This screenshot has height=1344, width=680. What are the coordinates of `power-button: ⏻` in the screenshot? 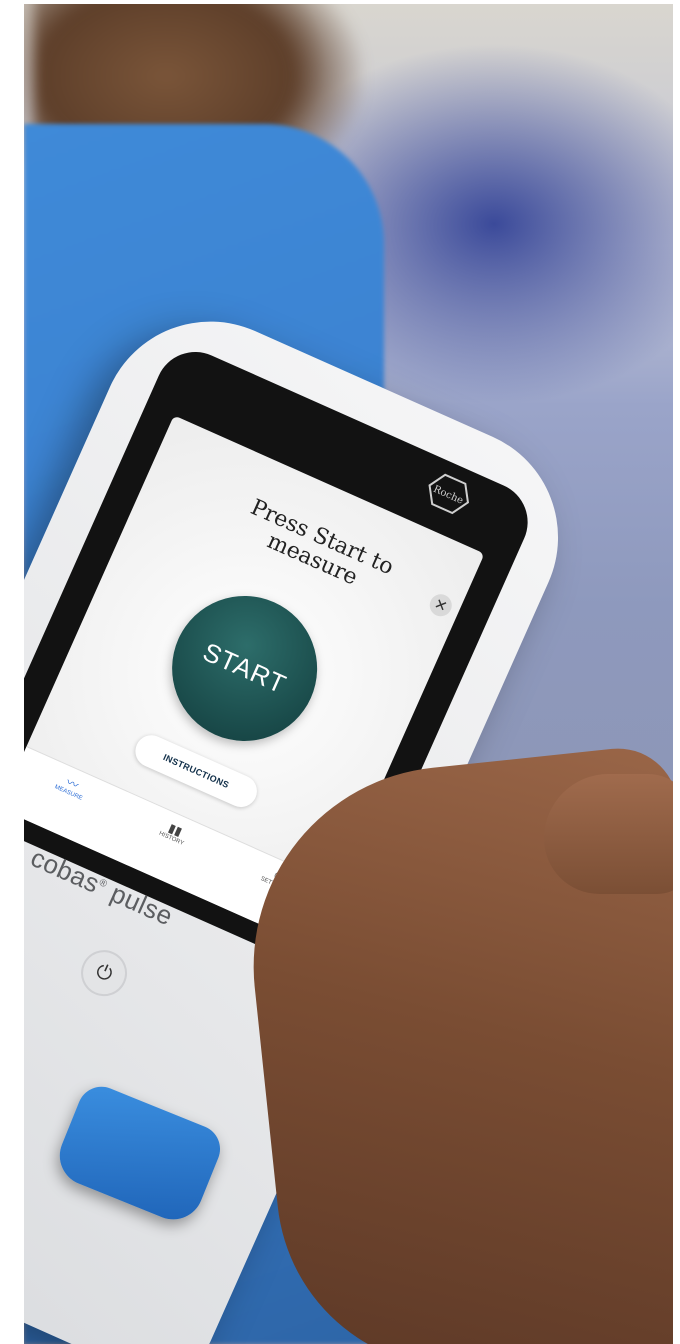 It's located at (104, 973).